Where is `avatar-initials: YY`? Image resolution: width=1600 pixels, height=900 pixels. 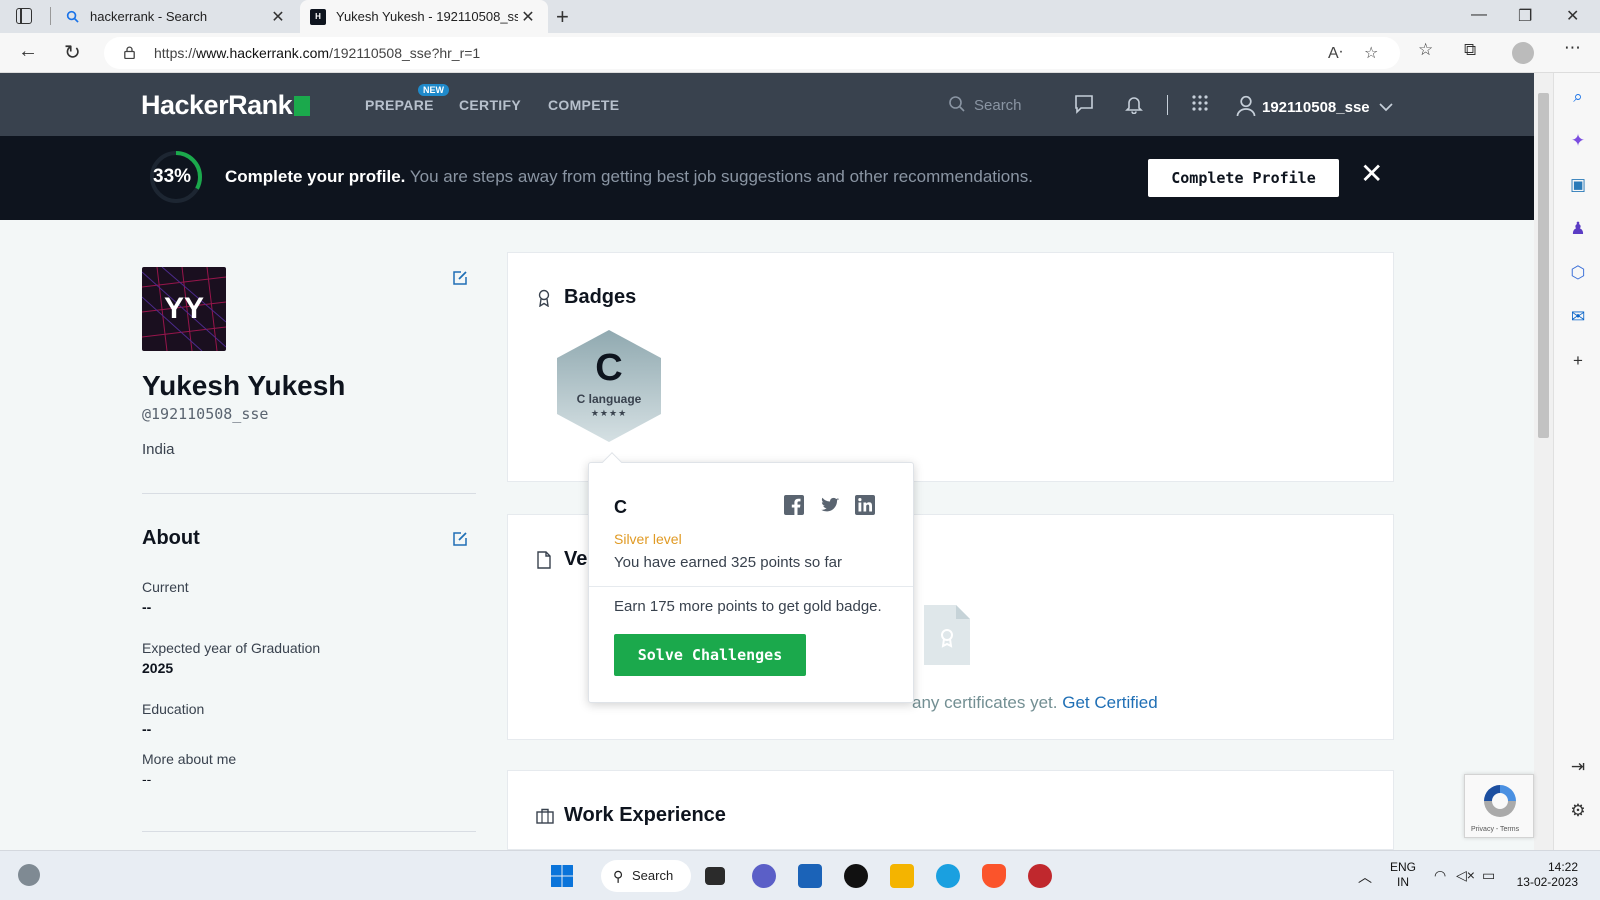 avatar-initials: YY is located at coordinates (184, 308).